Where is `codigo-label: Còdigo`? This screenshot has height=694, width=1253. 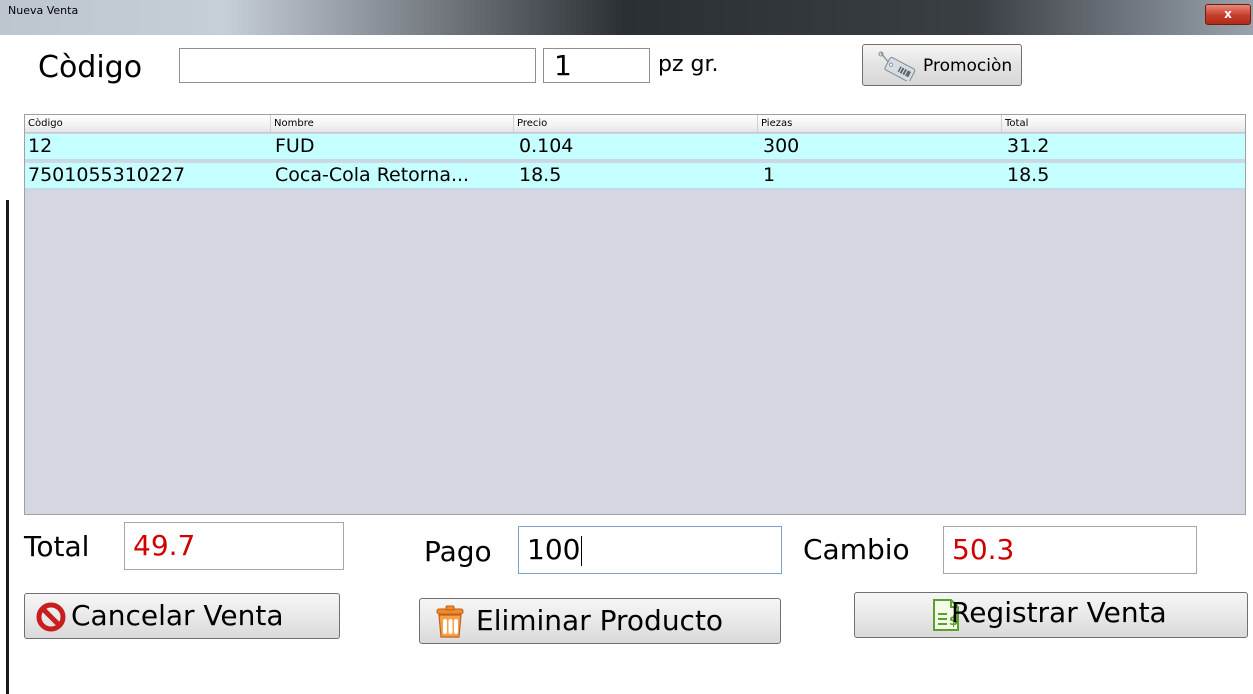
codigo-label: Còdigo is located at coordinates (90, 67).